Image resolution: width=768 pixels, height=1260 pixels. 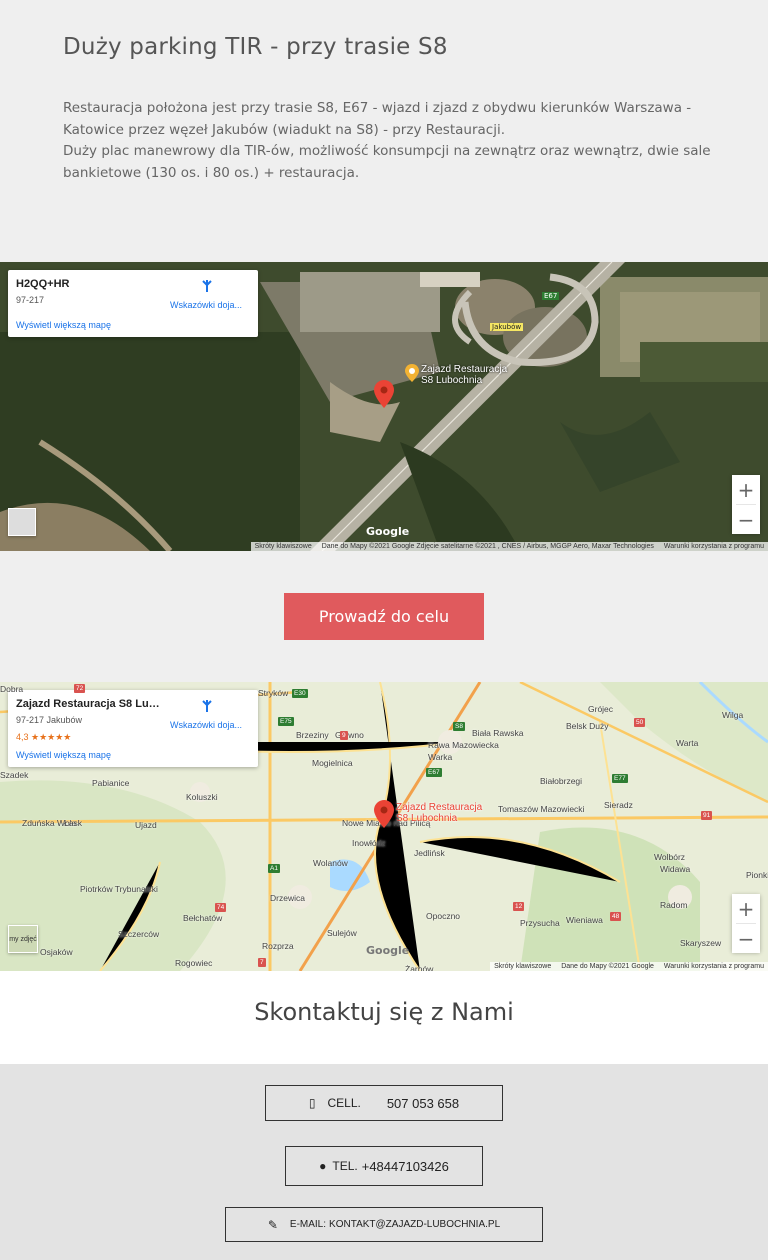 I want to click on map-place-label: Rawa Mazowiecka, so click(x=463, y=745).